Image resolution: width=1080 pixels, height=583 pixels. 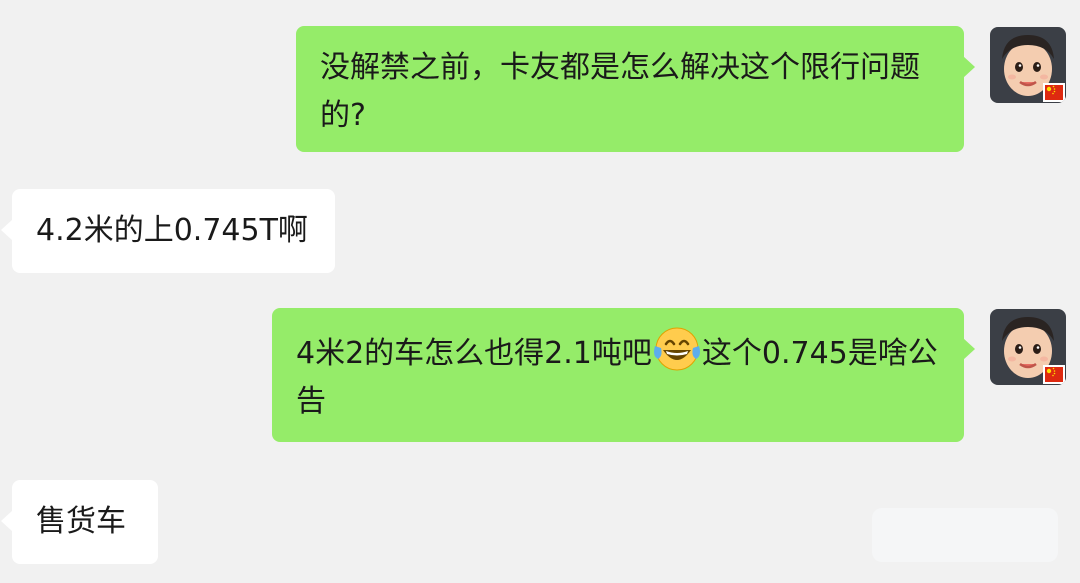 I want to click on message-text-before-emoji: 4米2的车怎么也得2.1吨吧, so click(x=474, y=353).